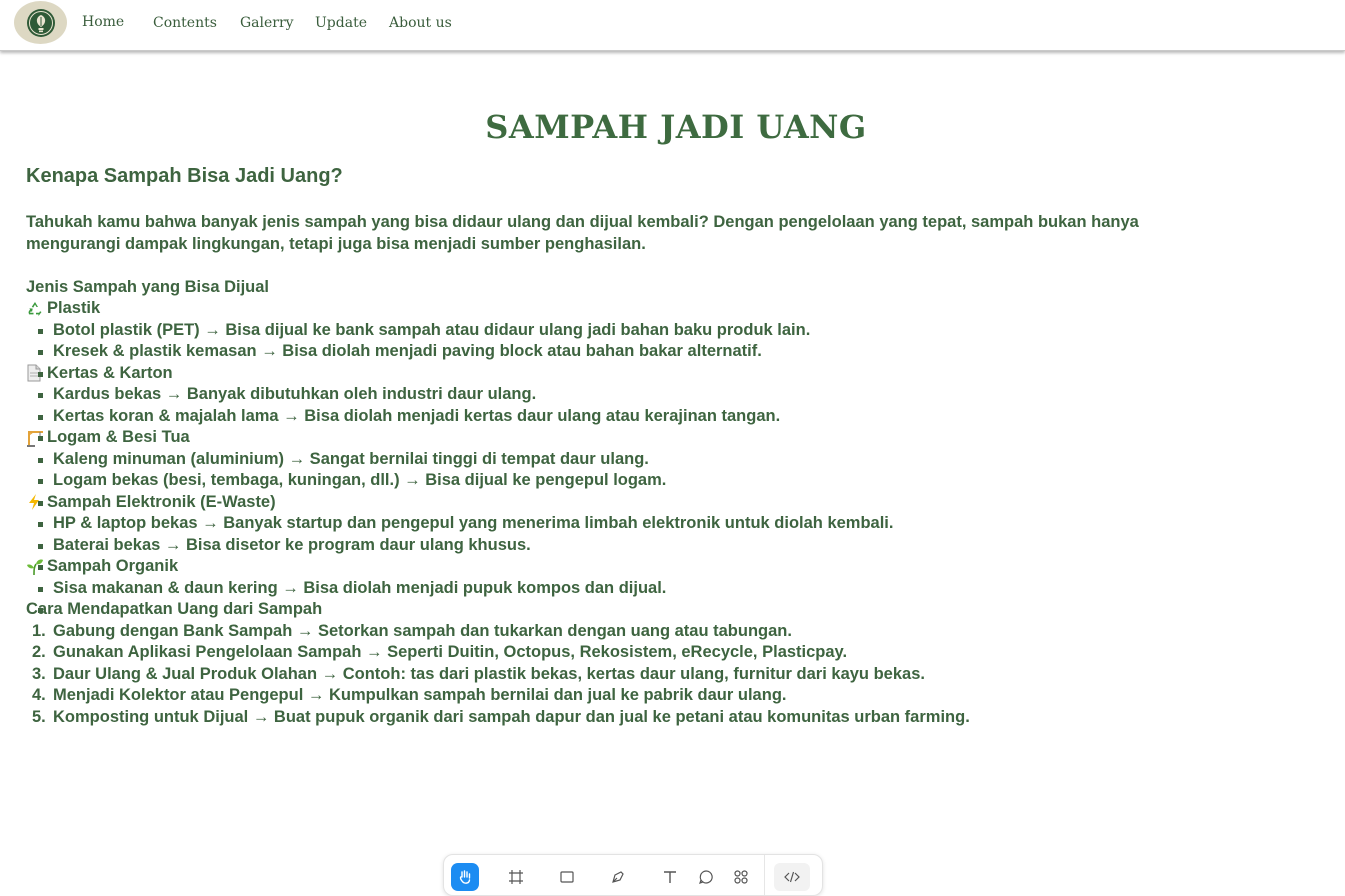 Image resolution: width=1345 pixels, height=896 pixels. I want to click on pen-tool-button, so click(618, 877).